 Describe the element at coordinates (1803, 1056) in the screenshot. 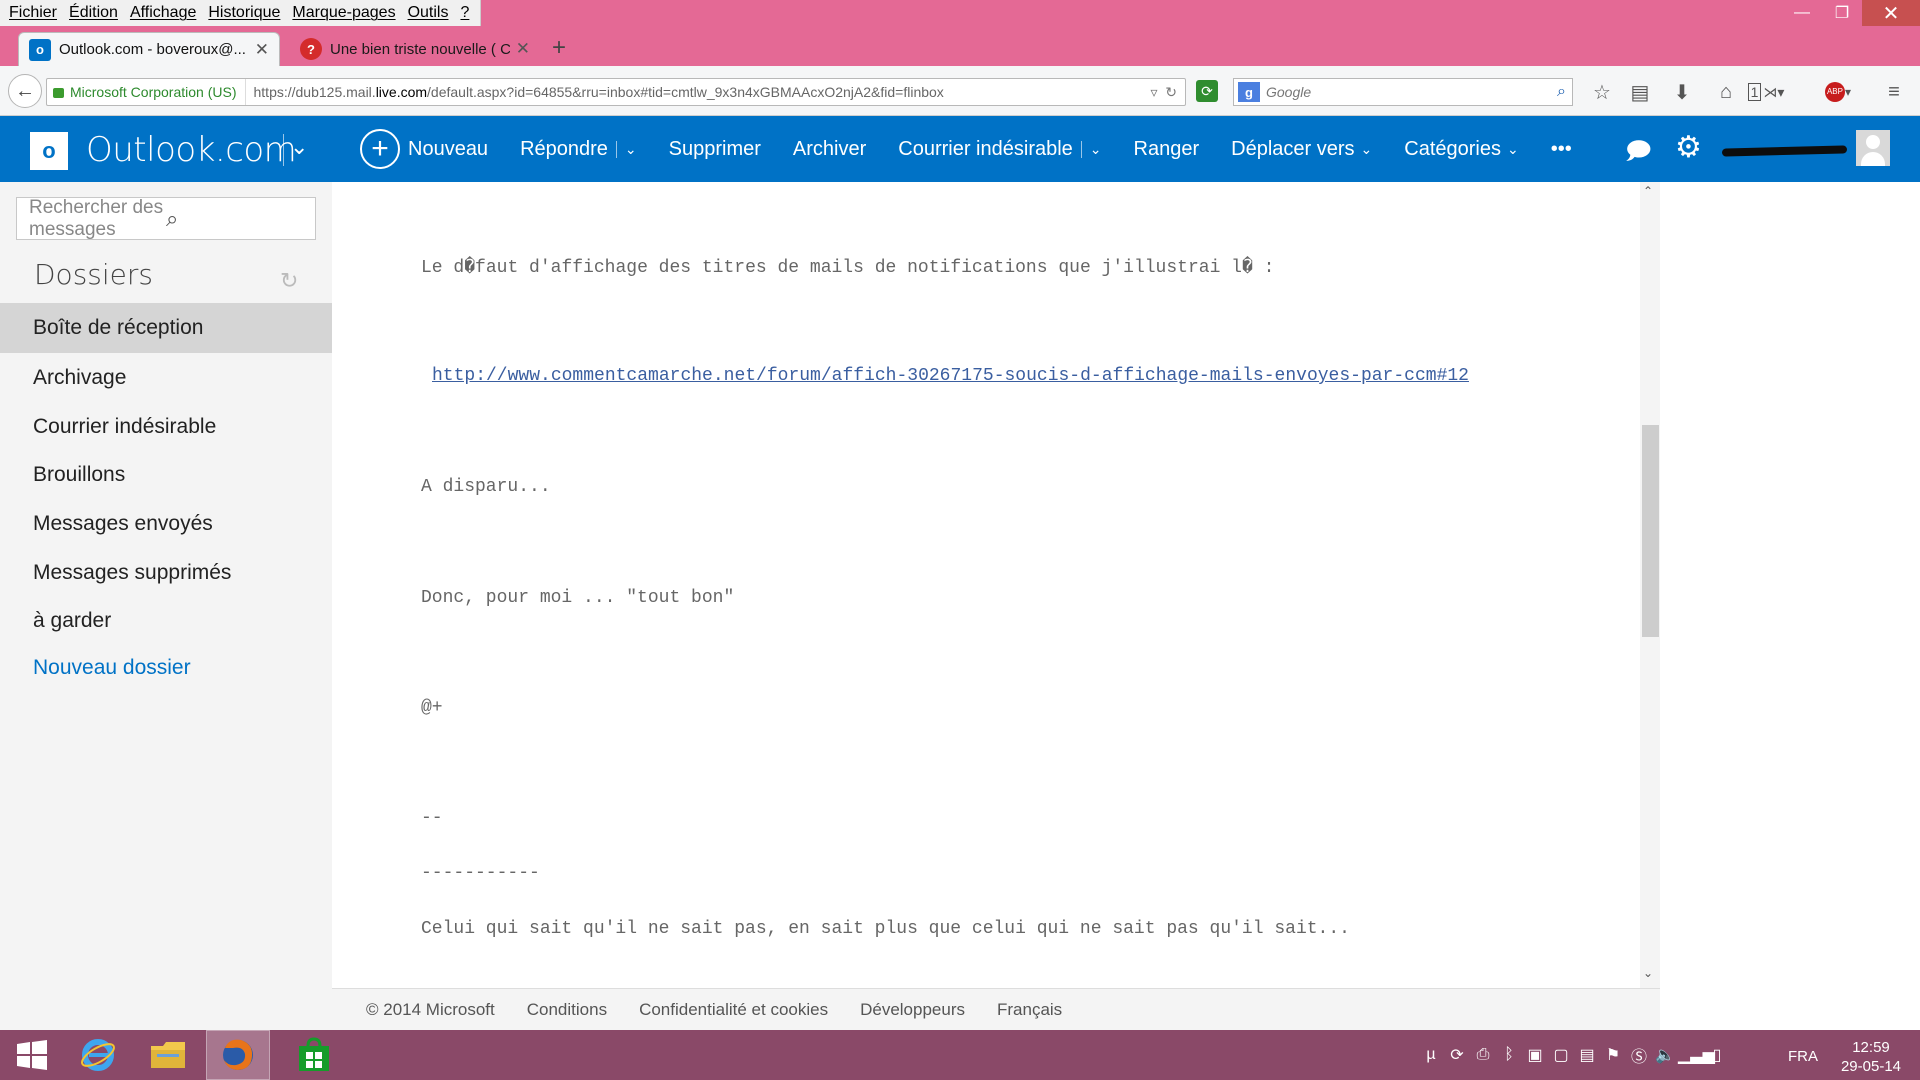

I see `language-indicator: FRA` at that location.